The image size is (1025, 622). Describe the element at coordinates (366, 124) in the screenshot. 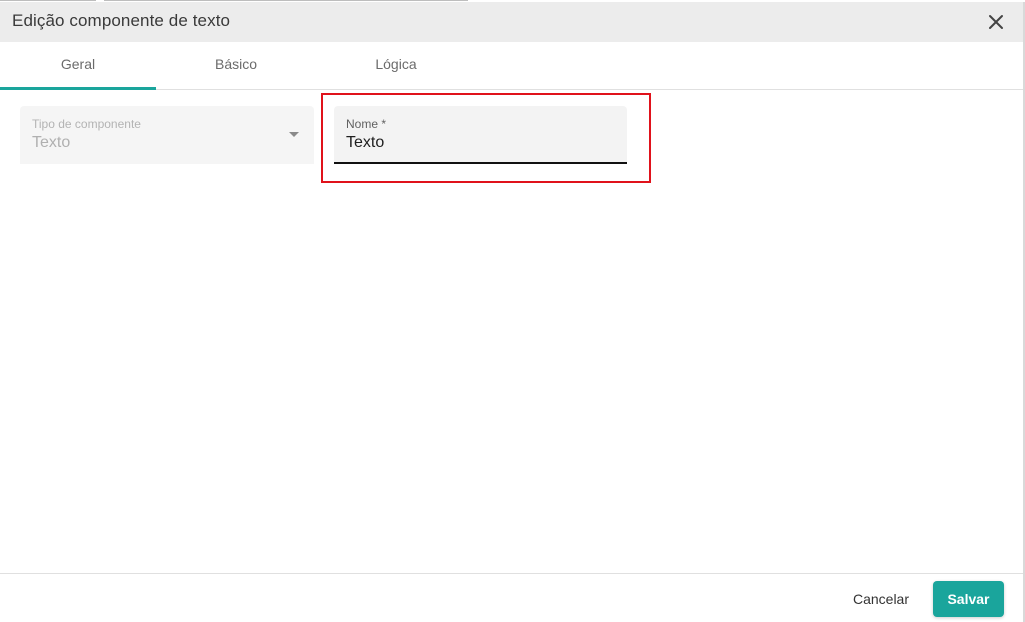

I see `name-field-label: Nome *` at that location.